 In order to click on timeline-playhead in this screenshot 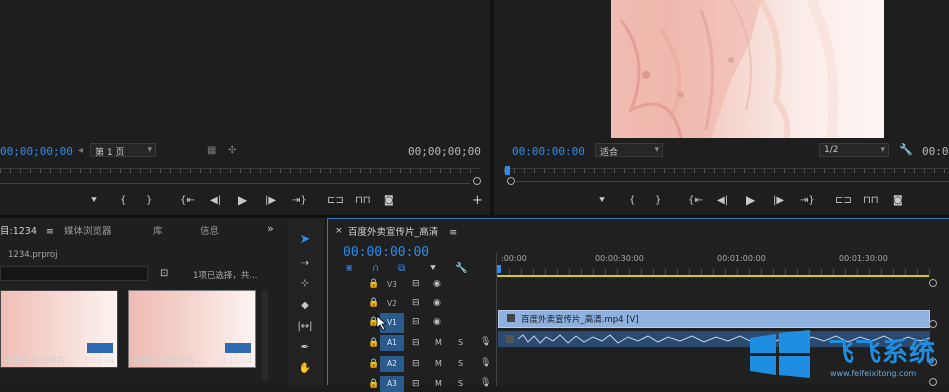, I will do `click(499, 269)`.